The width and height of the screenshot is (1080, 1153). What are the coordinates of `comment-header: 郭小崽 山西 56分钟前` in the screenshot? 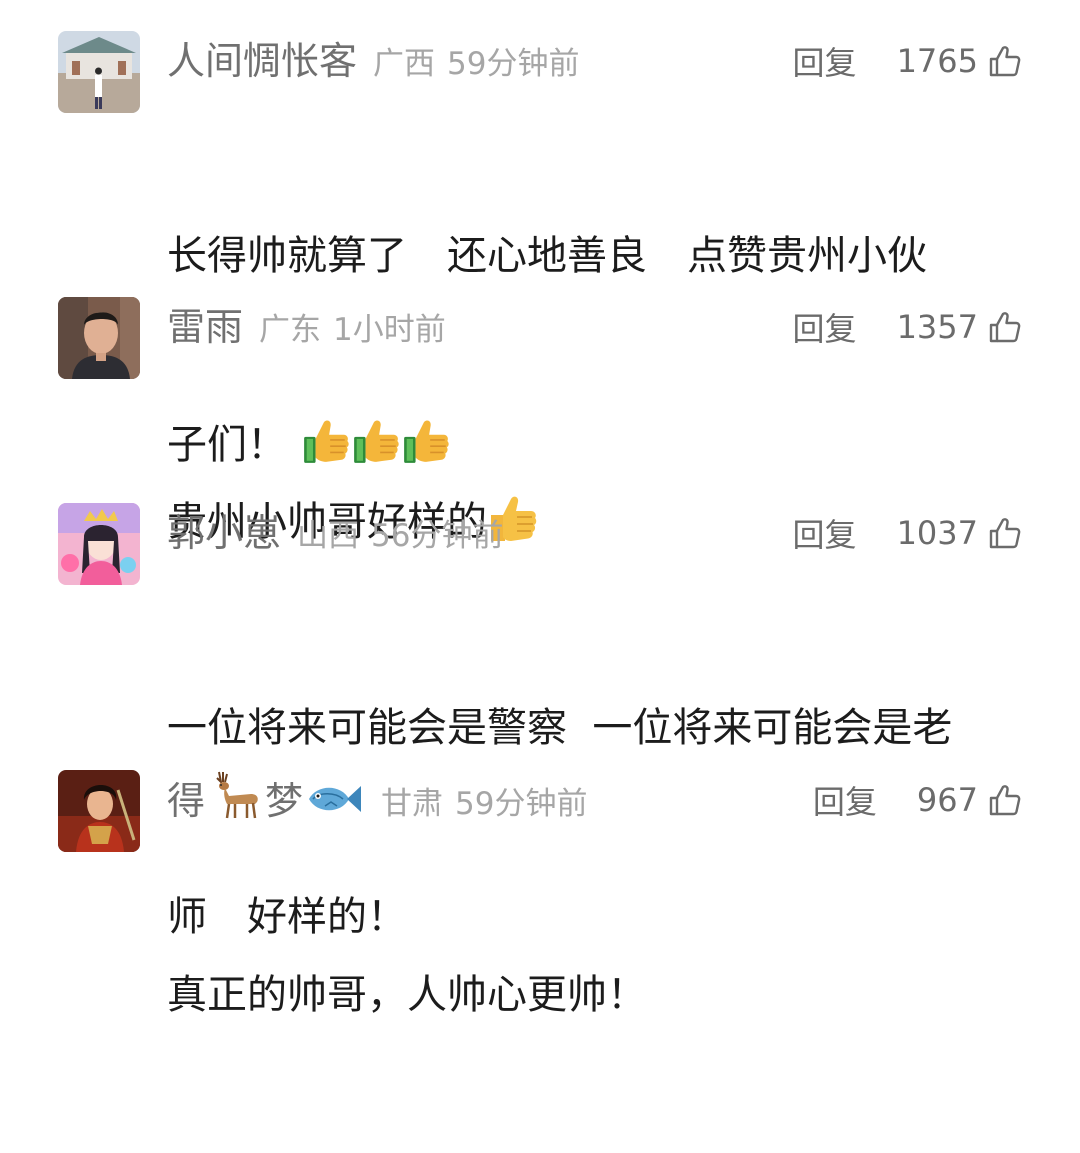 It's located at (335, 533).